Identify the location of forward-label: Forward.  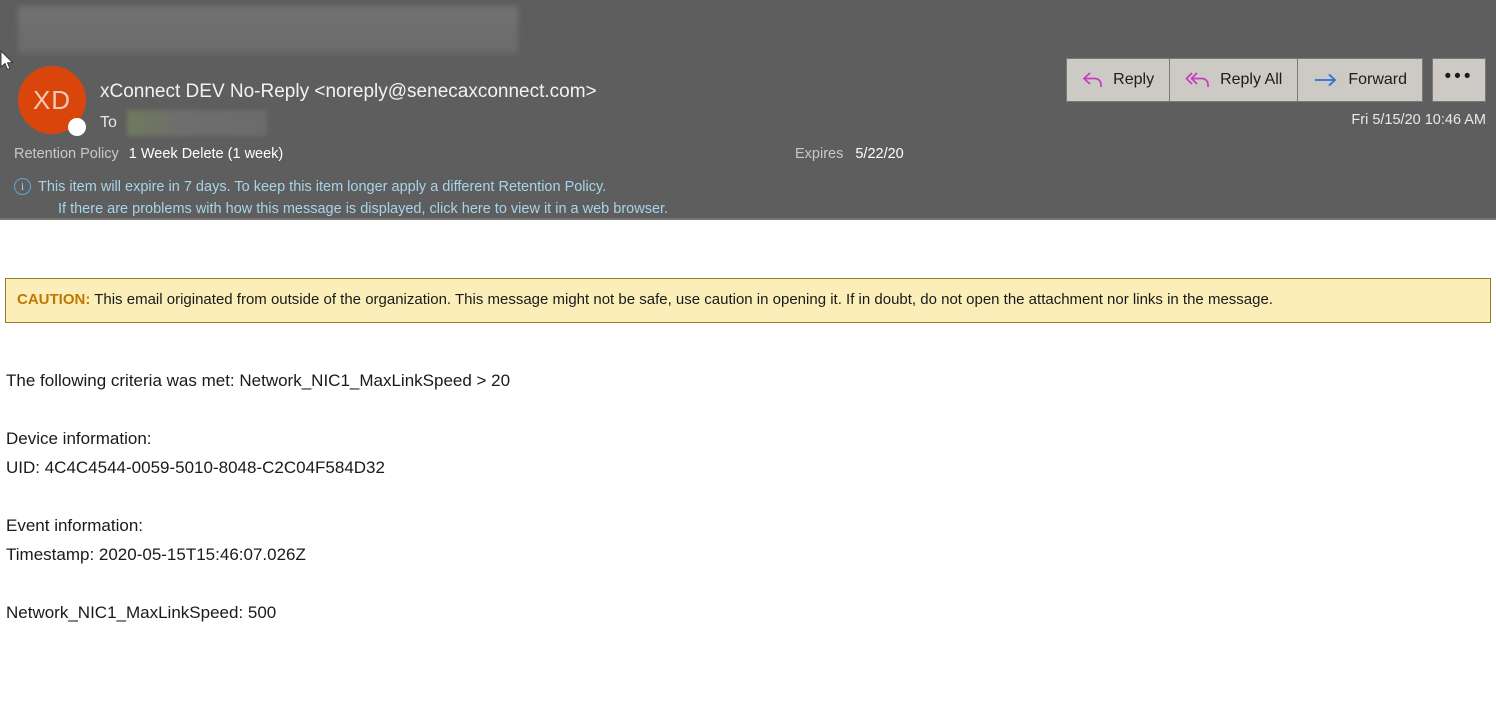
(1377, 79).